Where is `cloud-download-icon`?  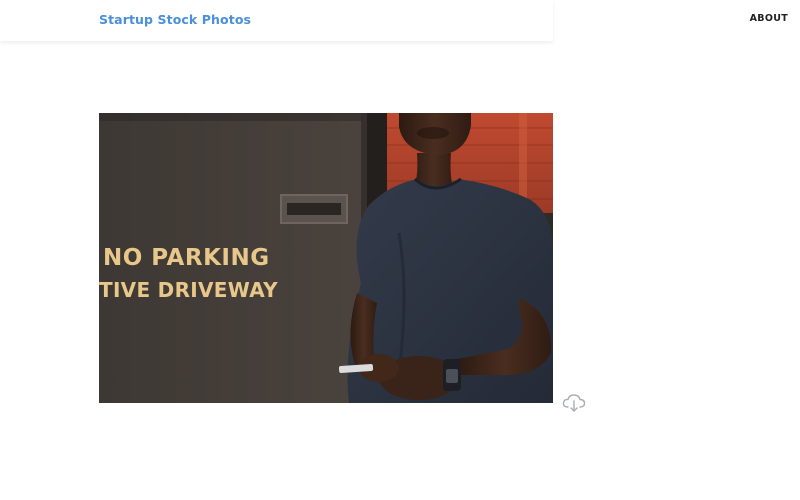 cloud-download-icon is located at coordinates (574, 403).